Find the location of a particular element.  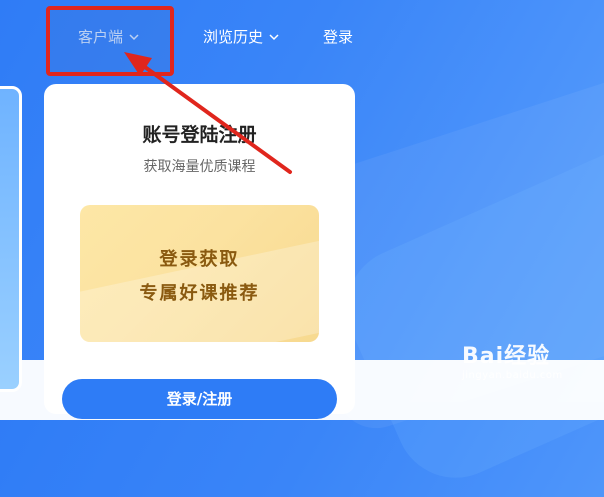

watermark-url: jingyan.baidu.com is located at coordinates (512, 375).